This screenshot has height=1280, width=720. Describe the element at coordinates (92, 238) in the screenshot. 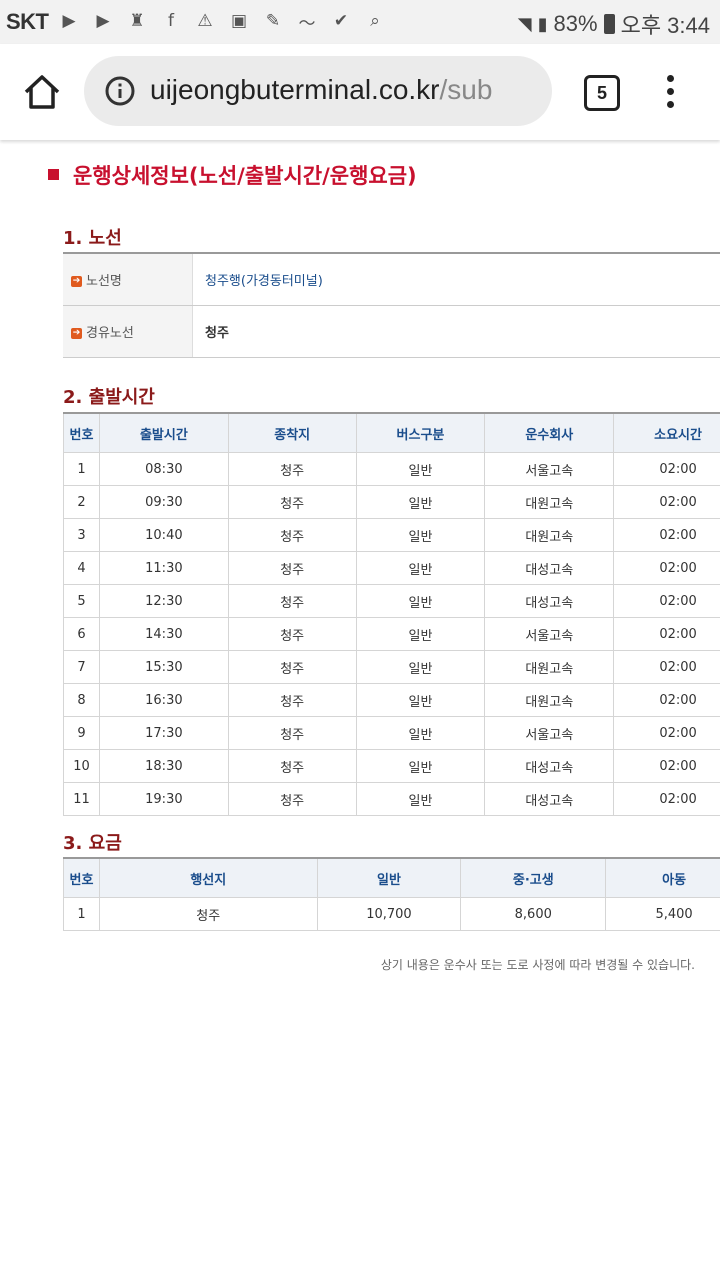

I see `section-route-title: 1. 노선` at that location.